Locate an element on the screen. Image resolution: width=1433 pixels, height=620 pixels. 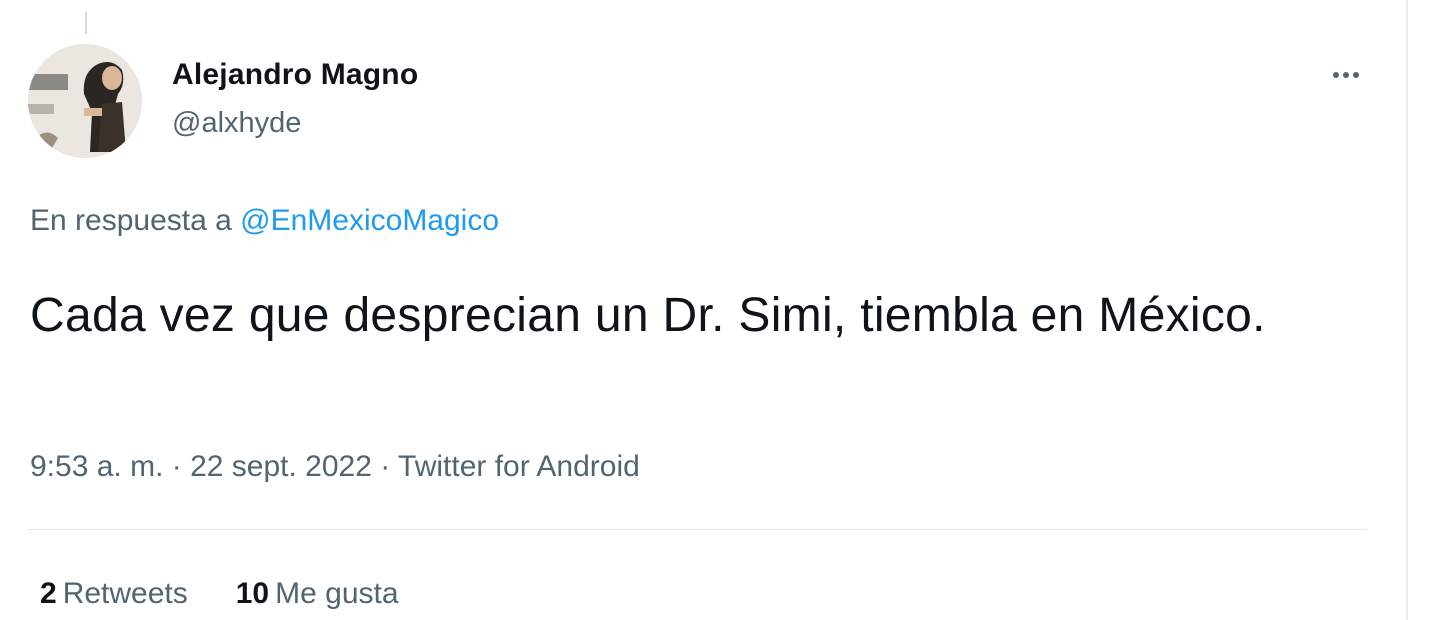
likes-label: Me gusta is located at coordinates (337, 593).